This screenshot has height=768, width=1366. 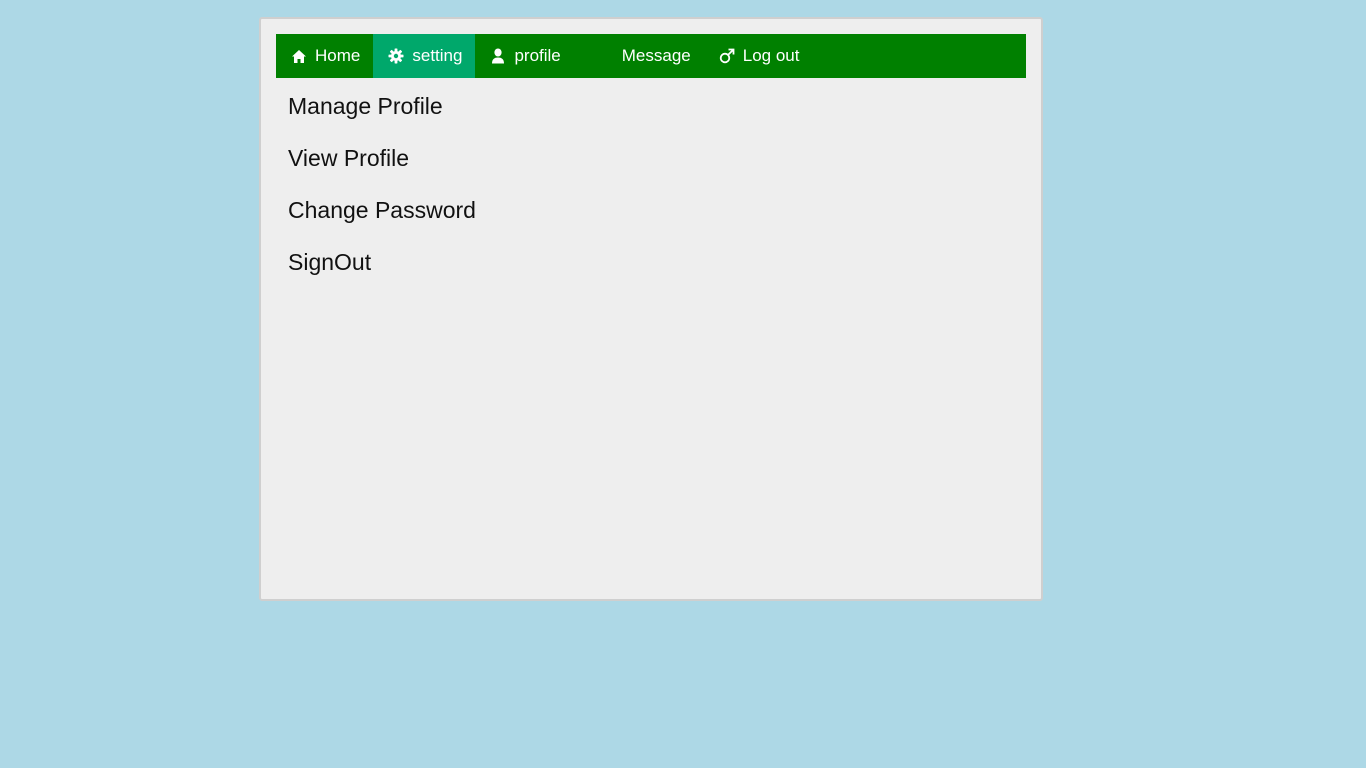 I want to click on user-icon, so click(x=498, y=56).